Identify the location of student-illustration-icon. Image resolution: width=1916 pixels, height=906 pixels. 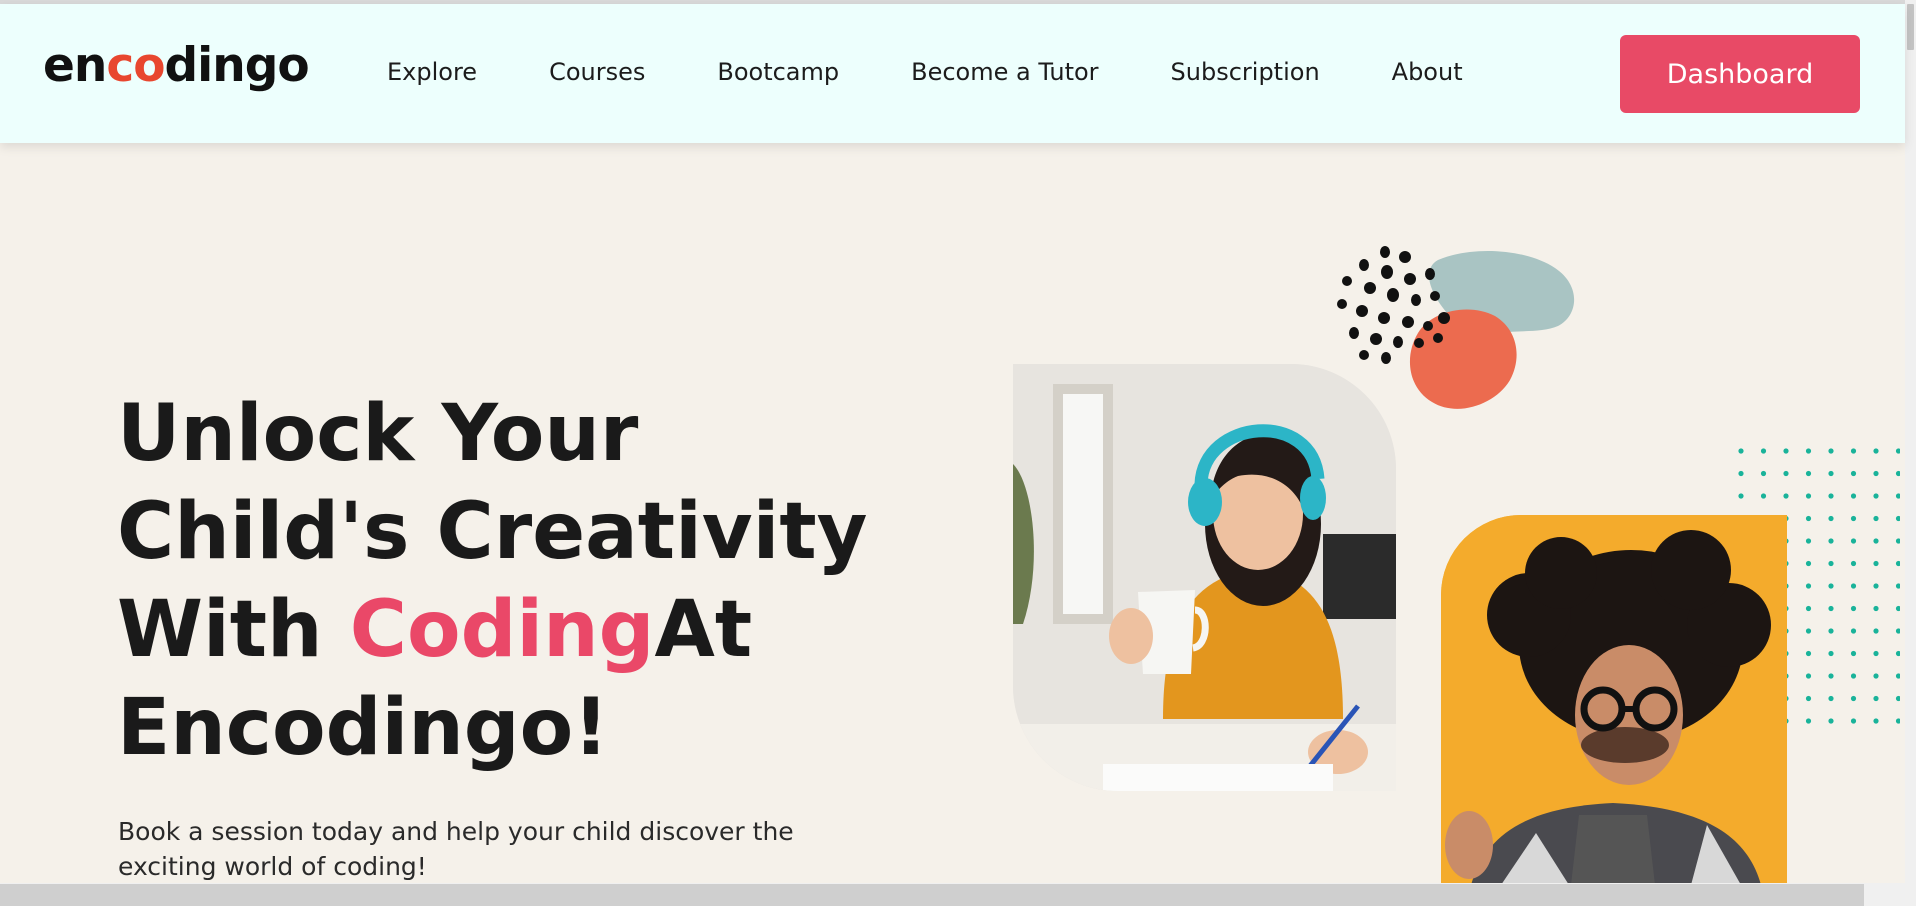
(1204, 577).